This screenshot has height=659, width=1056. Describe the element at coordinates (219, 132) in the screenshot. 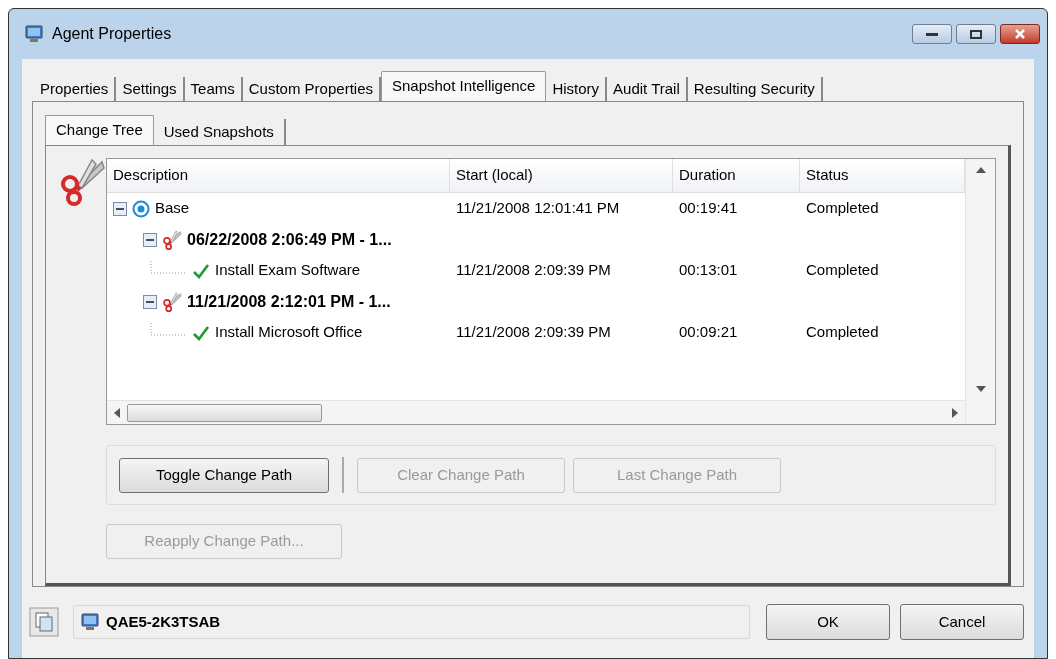

I see `tab: Used Snapshots` at that location.